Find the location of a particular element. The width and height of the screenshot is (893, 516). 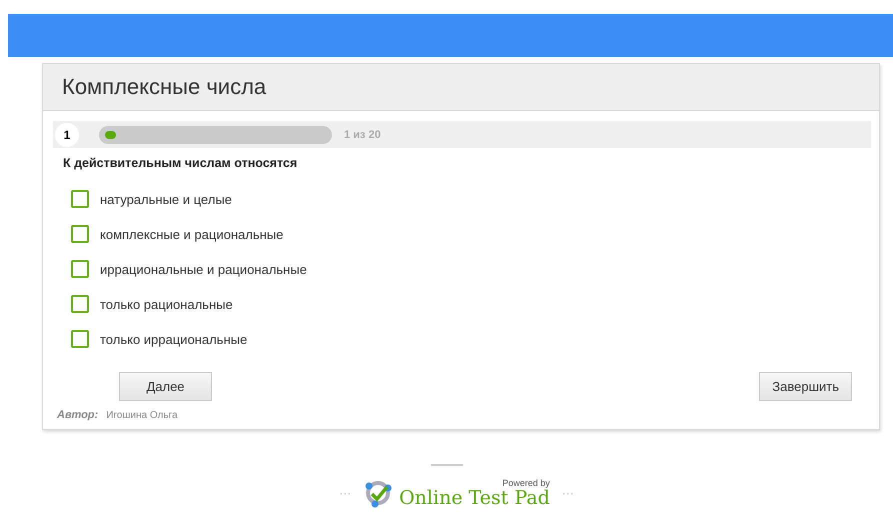

progress-reading: 1 из 20 is located at coordinates (362, 134).